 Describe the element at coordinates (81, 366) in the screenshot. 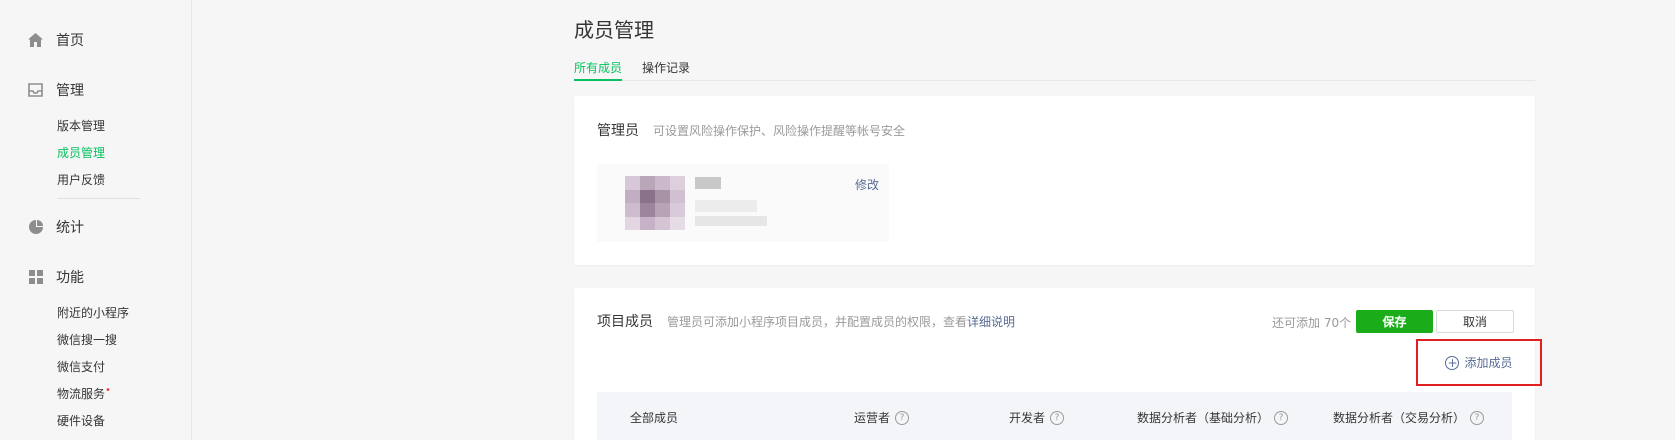

I see `sidebar-item-pay: 微信支付` at that location.